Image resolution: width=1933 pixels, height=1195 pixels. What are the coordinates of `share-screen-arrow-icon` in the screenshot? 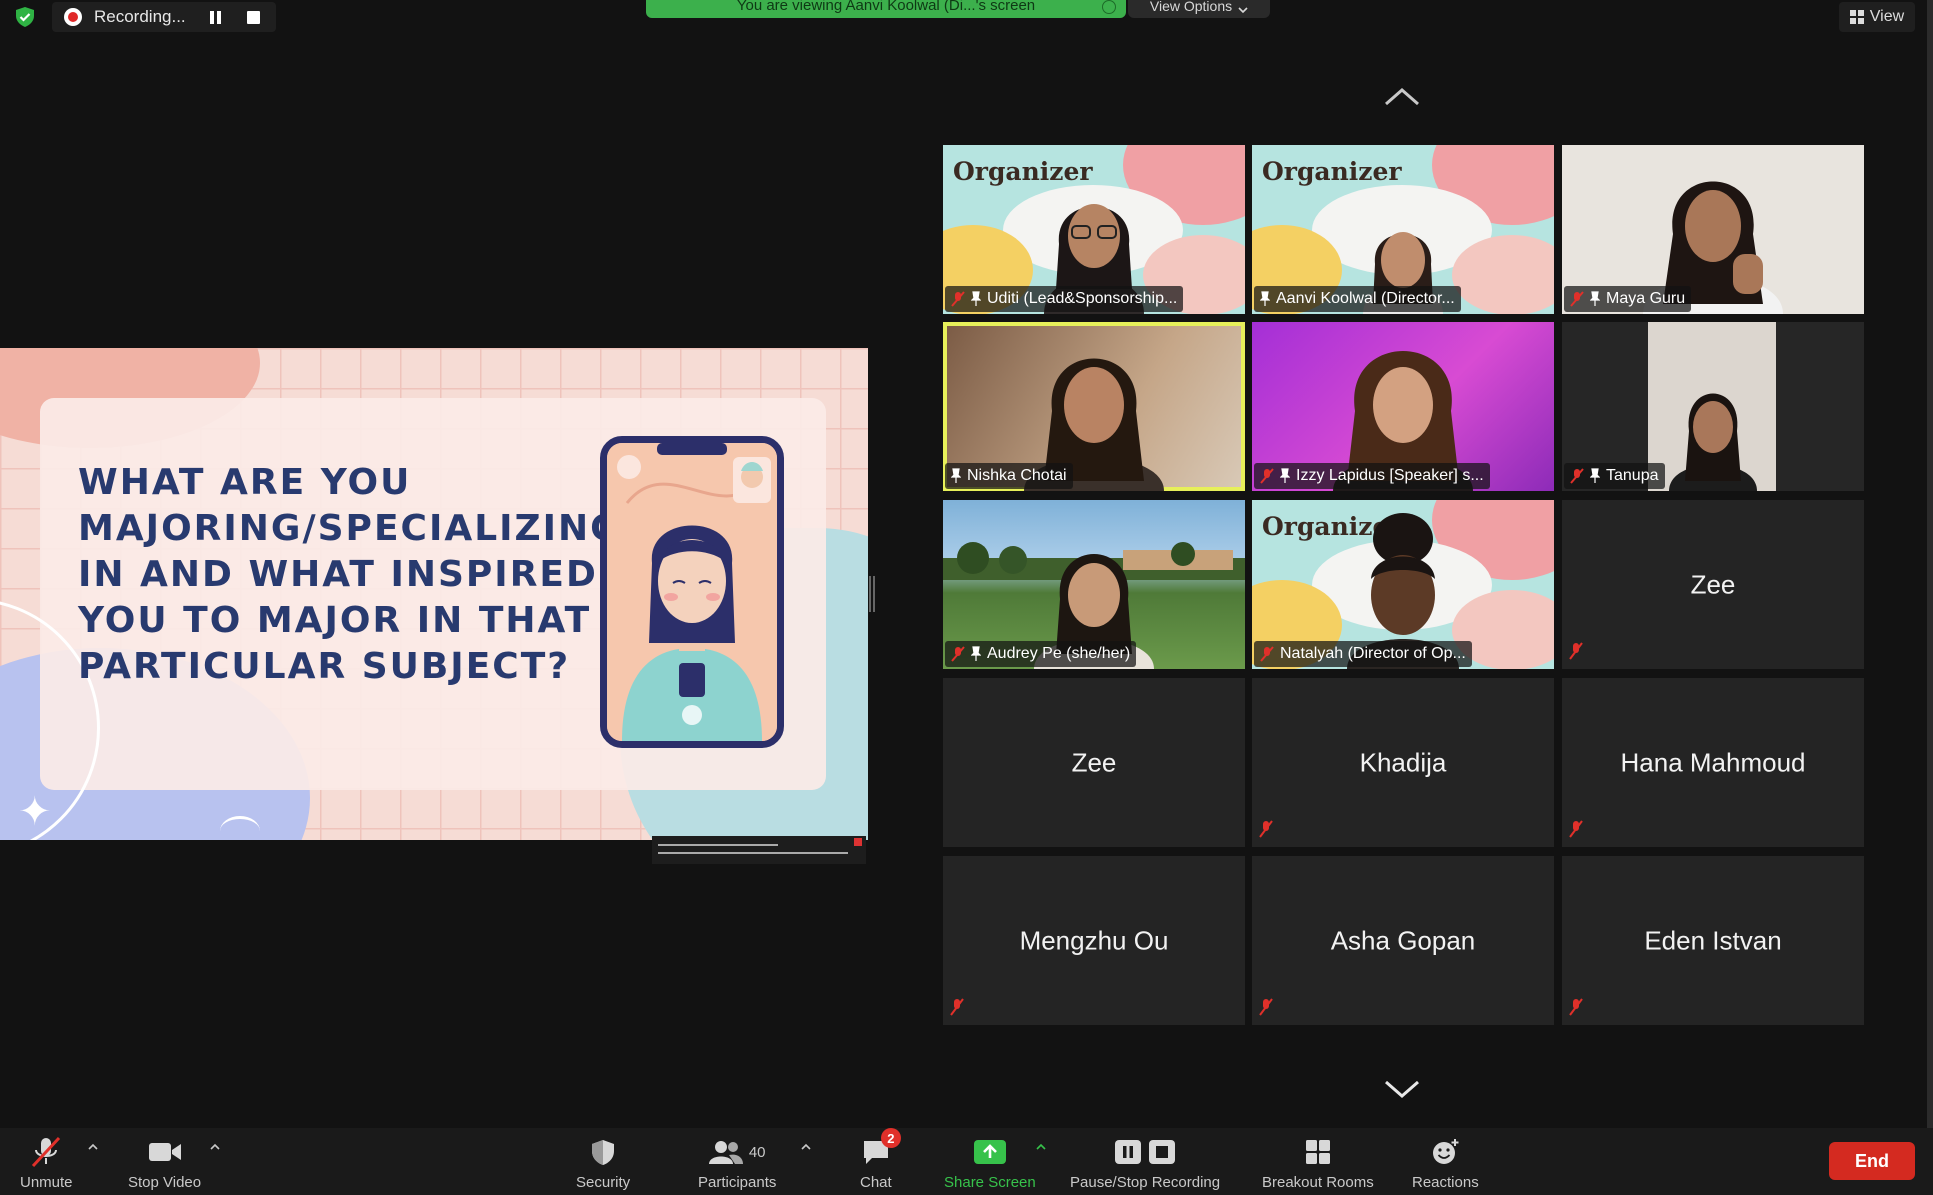 It's located at (989, 1152).